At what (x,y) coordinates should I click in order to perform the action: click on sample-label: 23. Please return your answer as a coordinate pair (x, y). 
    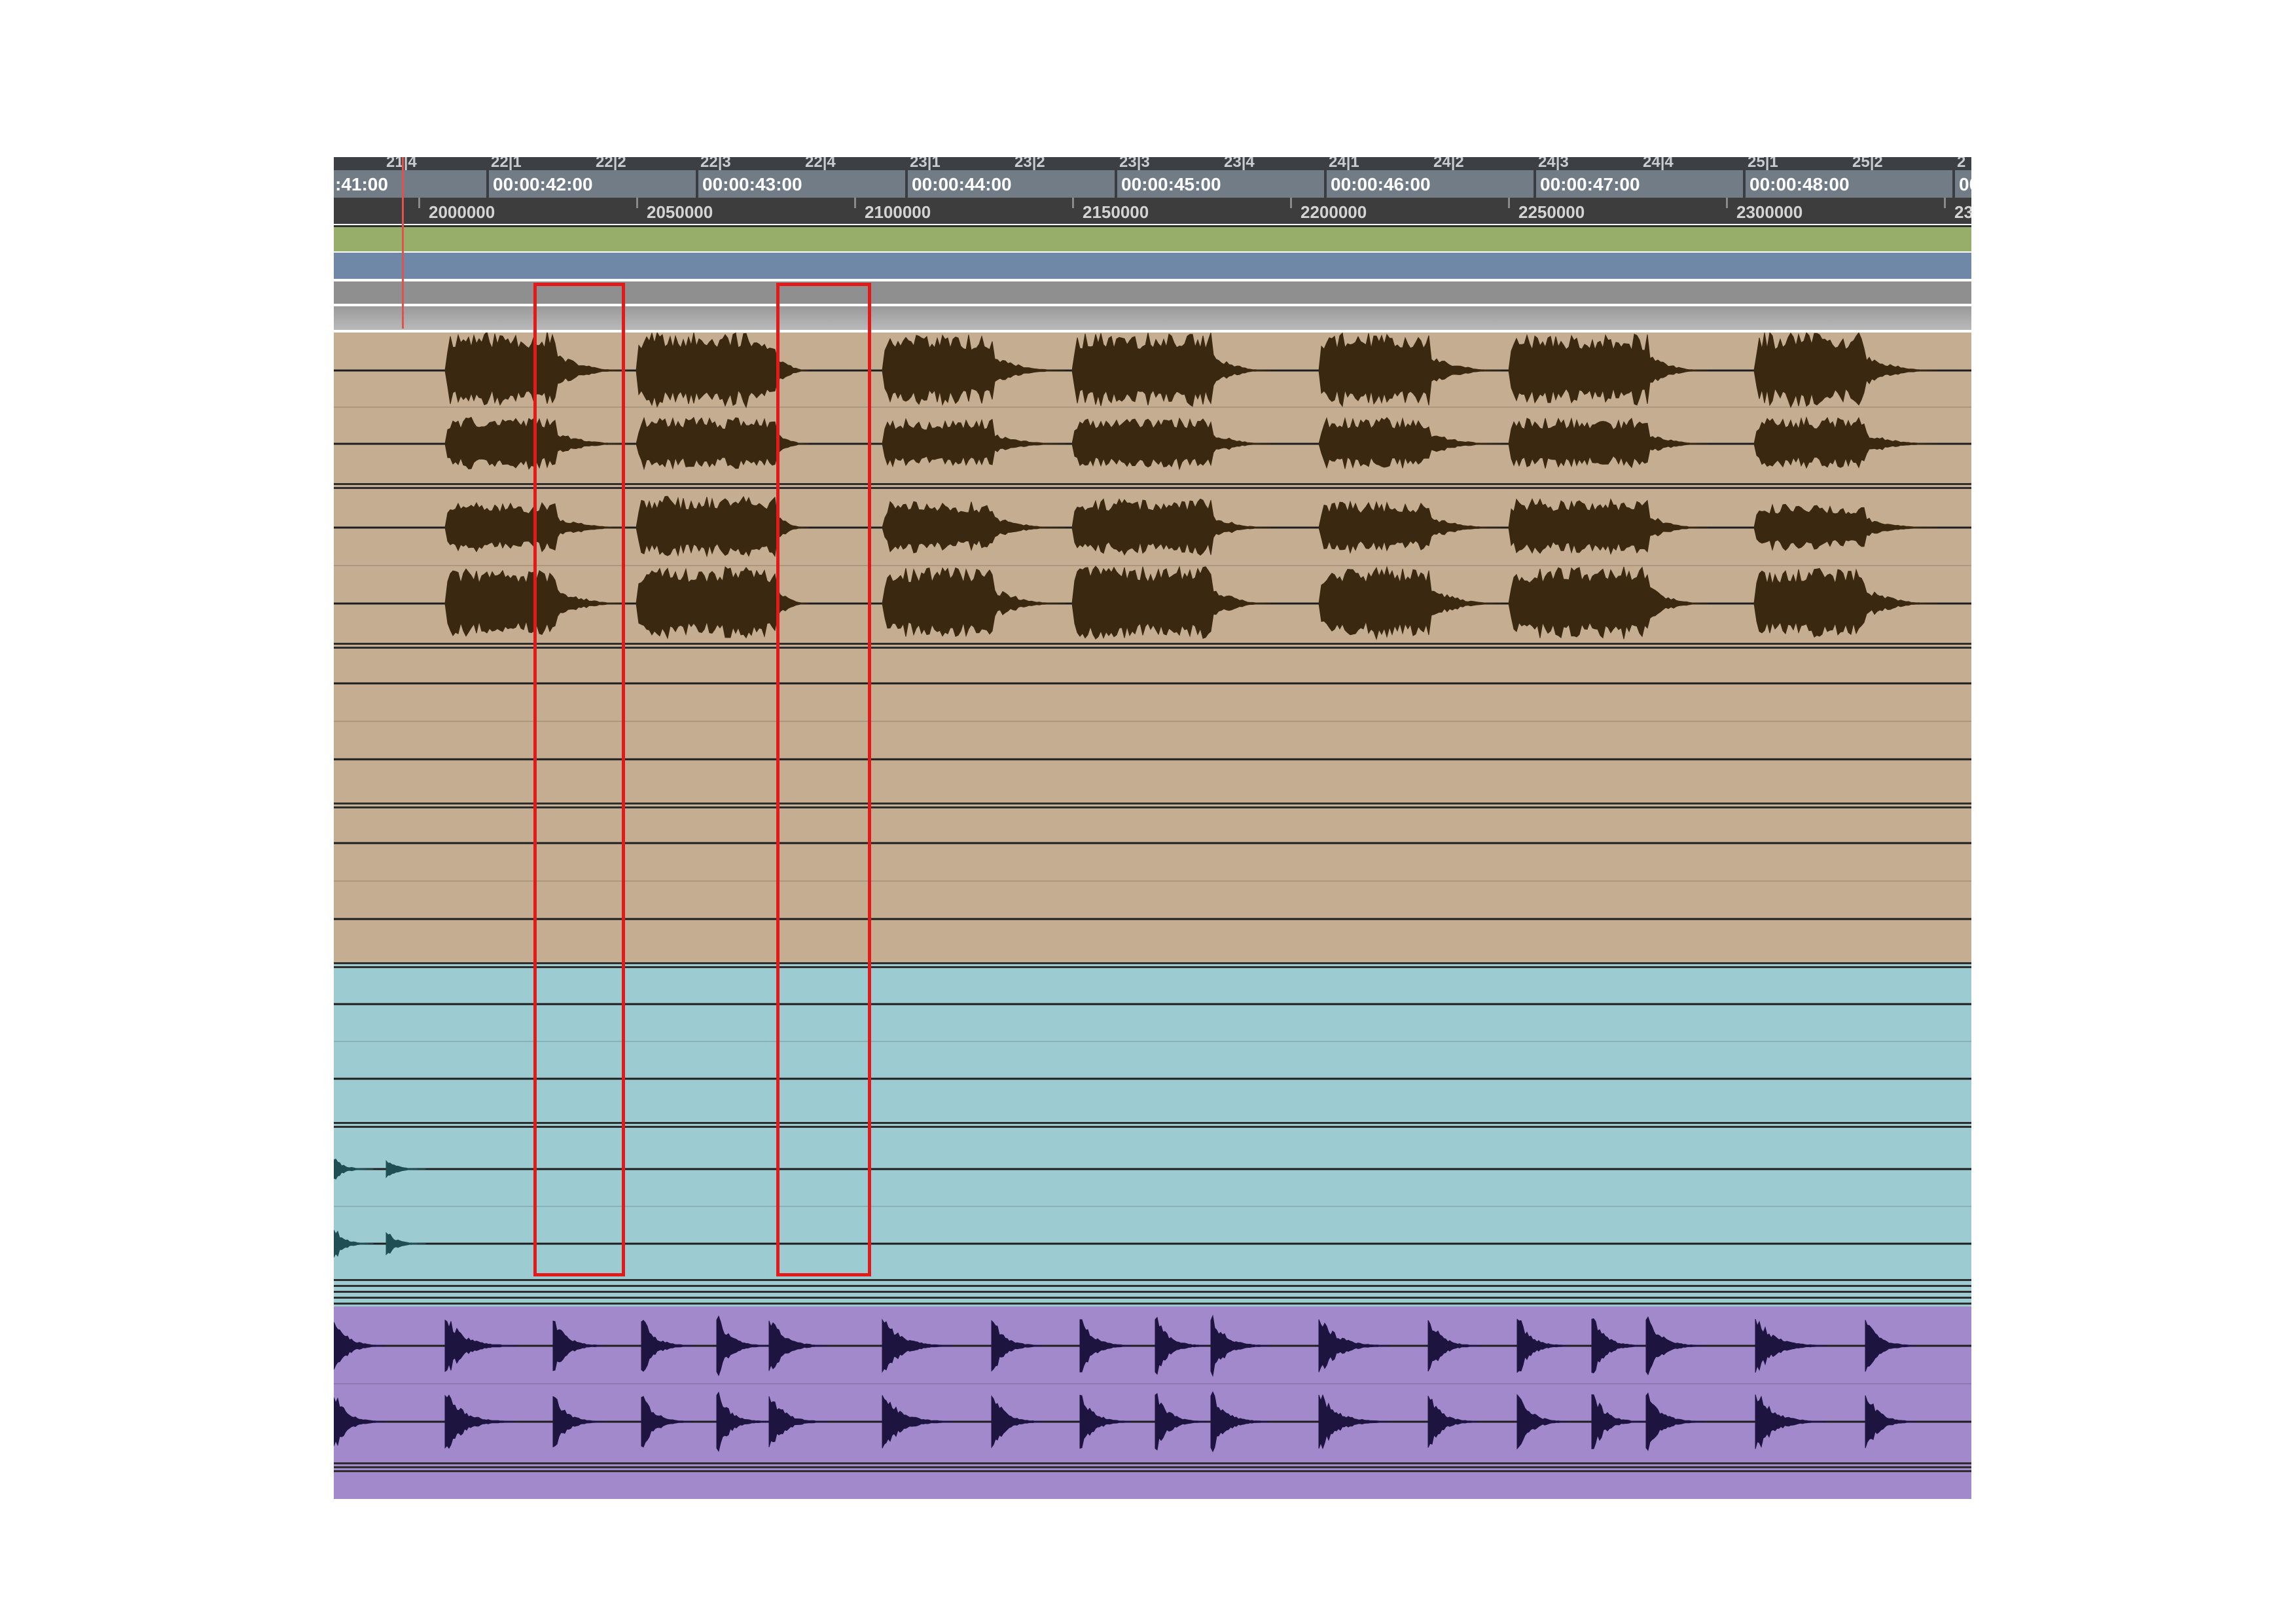
    Looking at the image, I should click on (1962, 212).